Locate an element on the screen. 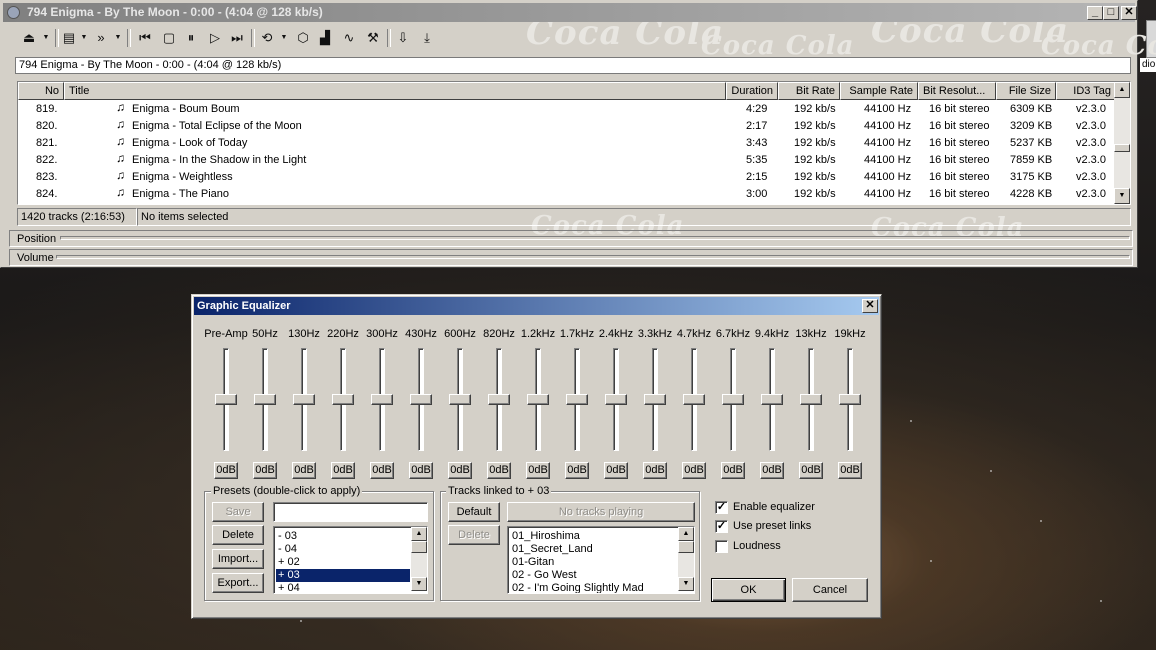 Image resolution: width=1156 pixels, height=650 pixels. linked-track-item: 02 - Go West is located at coordinates (594, 575).